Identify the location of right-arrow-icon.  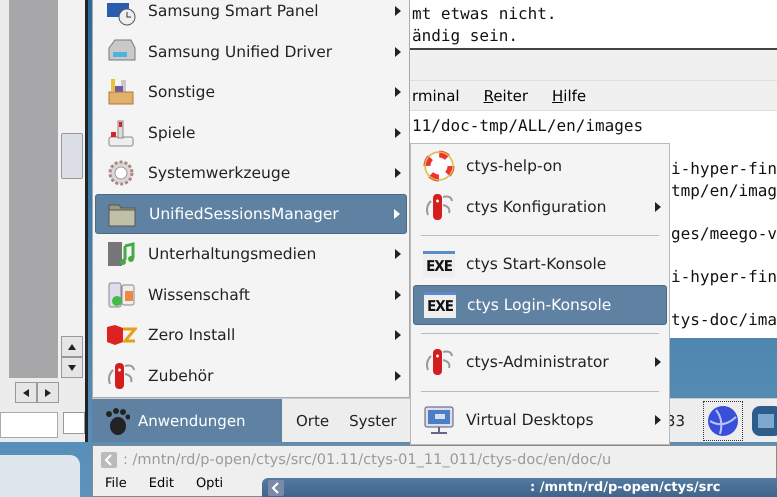
(48, 392).